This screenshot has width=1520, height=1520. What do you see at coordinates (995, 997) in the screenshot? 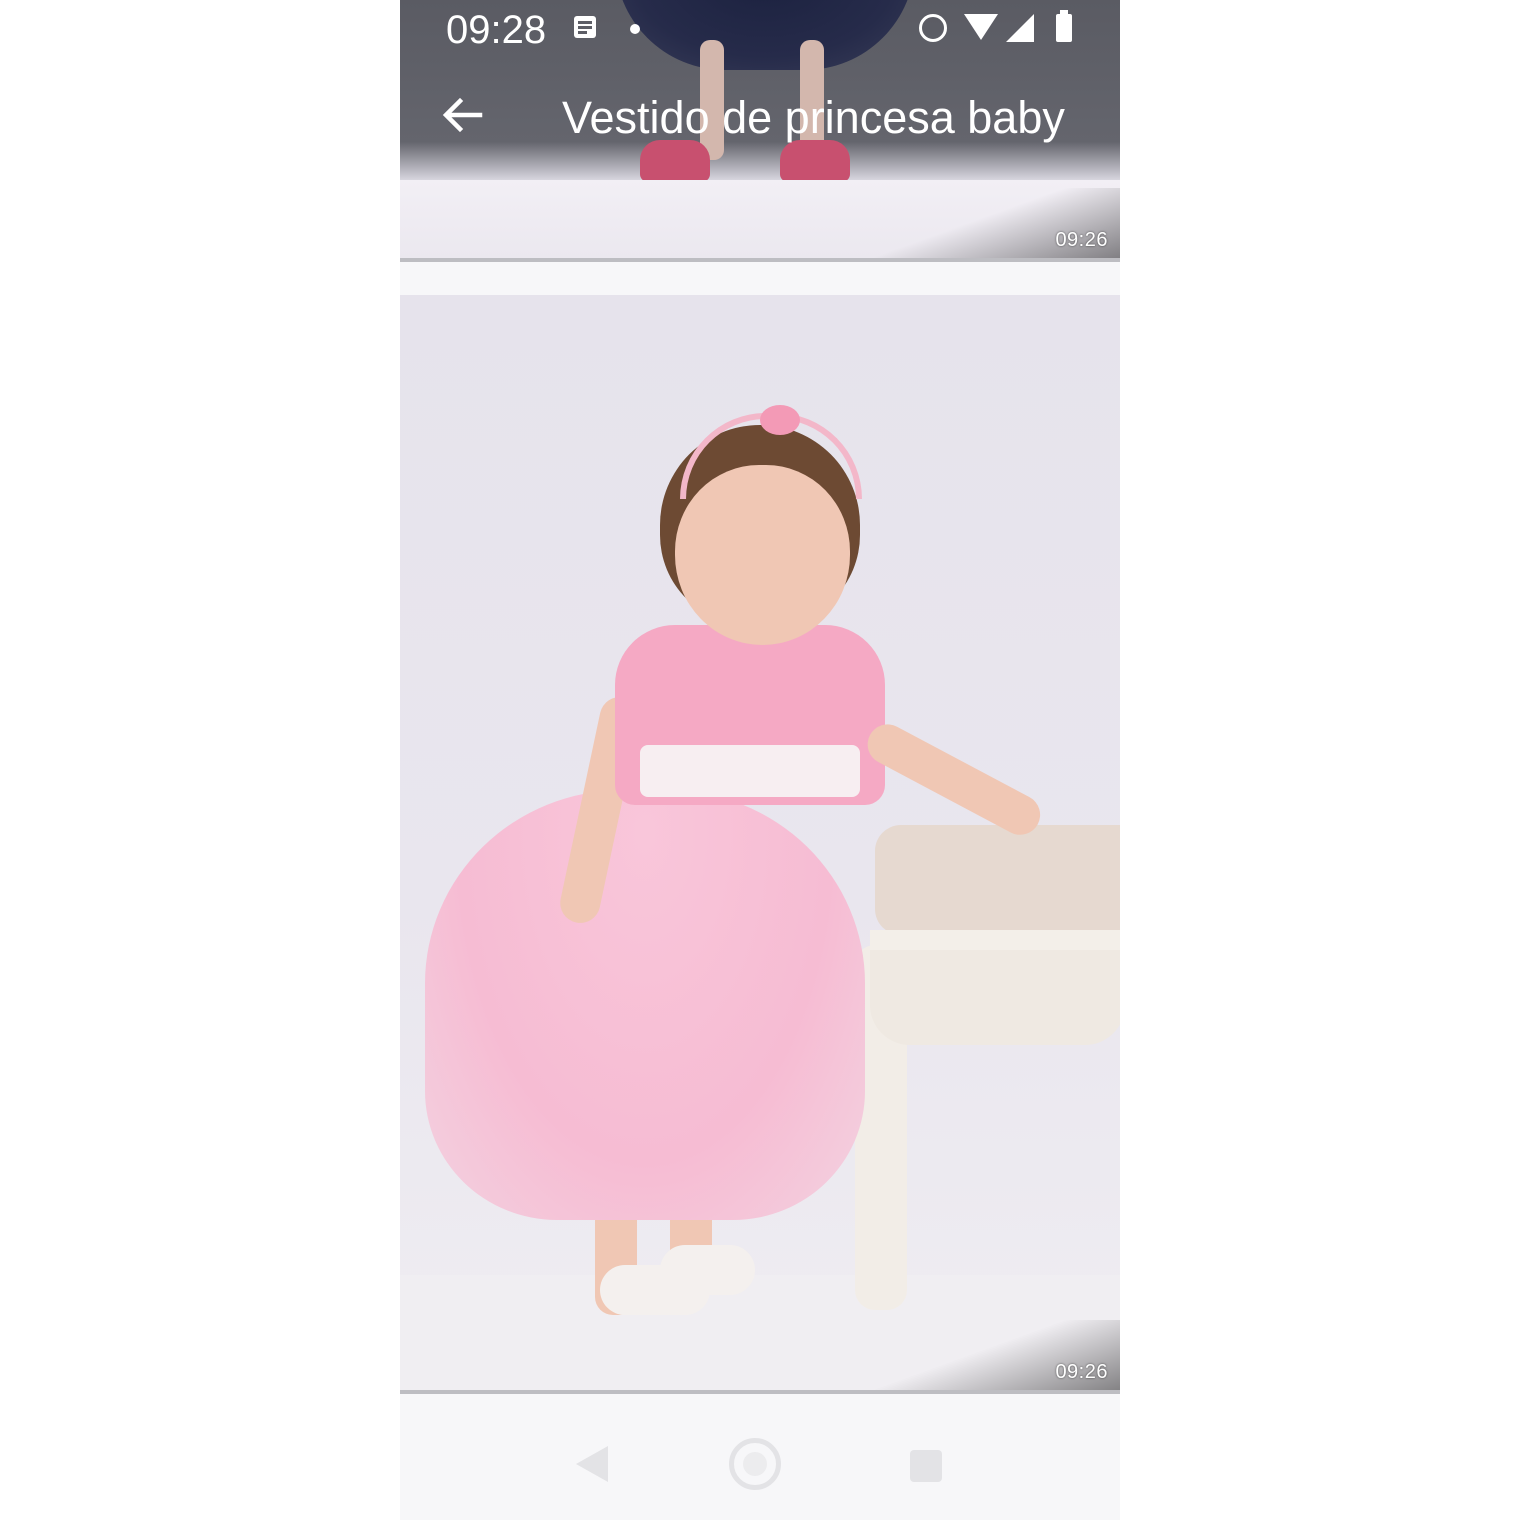
I see `photo-stool-apron` at bounding box center [995, 997].